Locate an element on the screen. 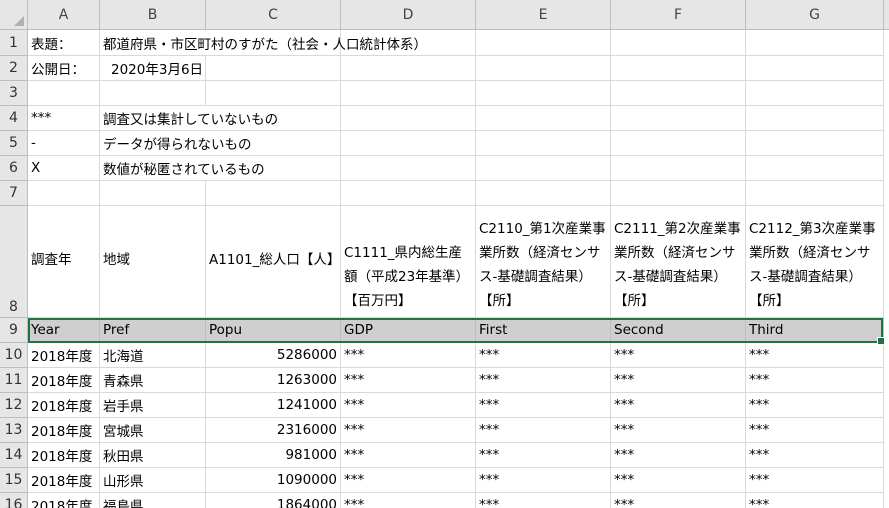 This screenshot has width=889, height=508. cell-b7 is located at coordinates (153, 193).